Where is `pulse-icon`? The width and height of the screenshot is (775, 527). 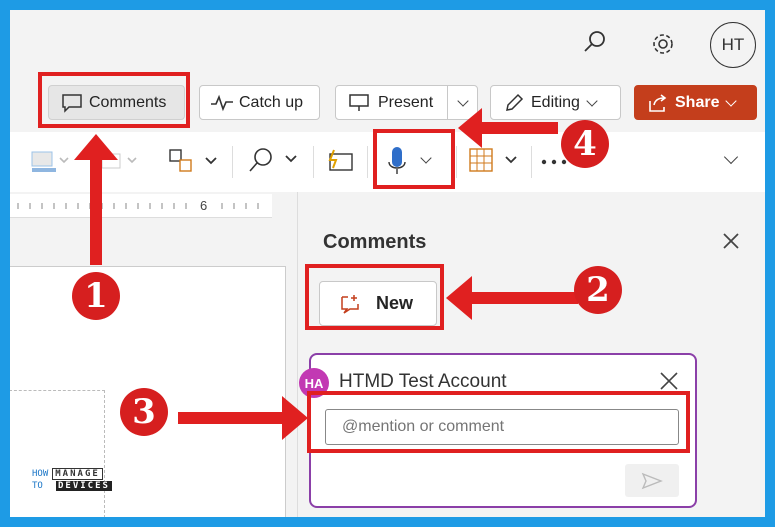 pulse-icon is located at coordinates (222, 103).